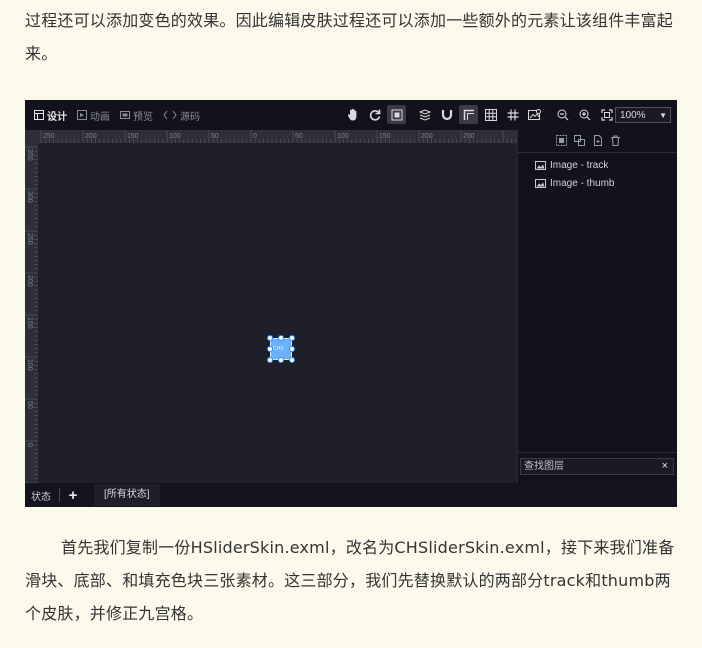 Image resolution: width=702 pixels, height=648 pixels. What do you see at coordinates (588, 140) in the screenshot?
I see `layer-tools` at bounding box center [588, 140].